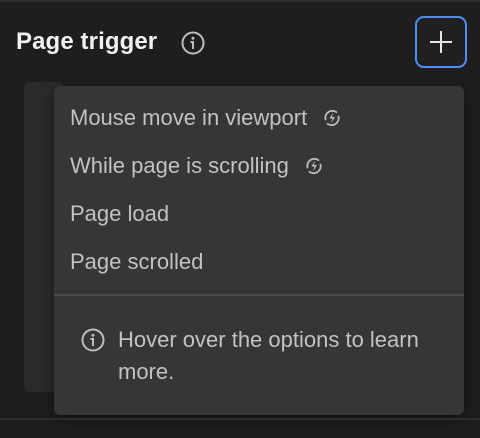 Image resolution: width=480 pixels, height=438 pixels. What do you see at coordinates (87, 41) in the screenshot?
I see `panel-title: Page trigger` at bounding box center [87, 41].